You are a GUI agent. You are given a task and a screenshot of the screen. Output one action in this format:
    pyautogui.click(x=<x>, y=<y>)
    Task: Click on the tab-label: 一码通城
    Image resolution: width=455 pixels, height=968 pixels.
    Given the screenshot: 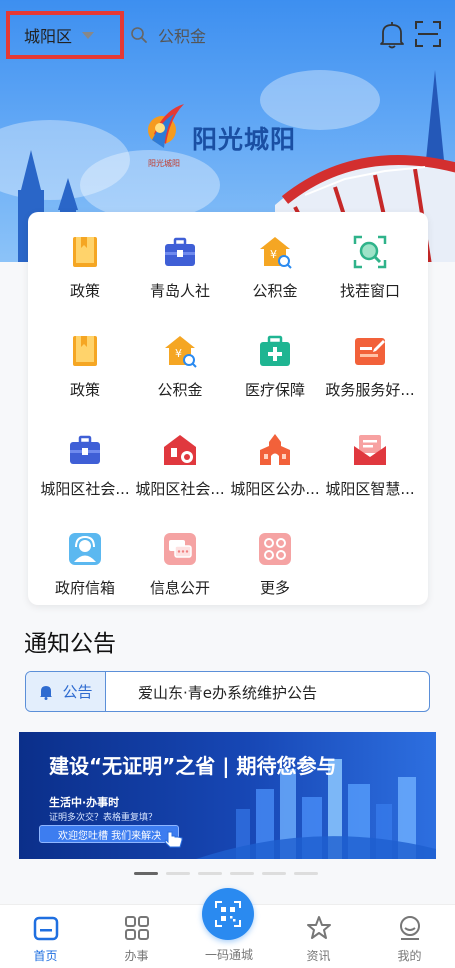 What is the action you would take?
    pyautogui.click(x=229, y=954)
    